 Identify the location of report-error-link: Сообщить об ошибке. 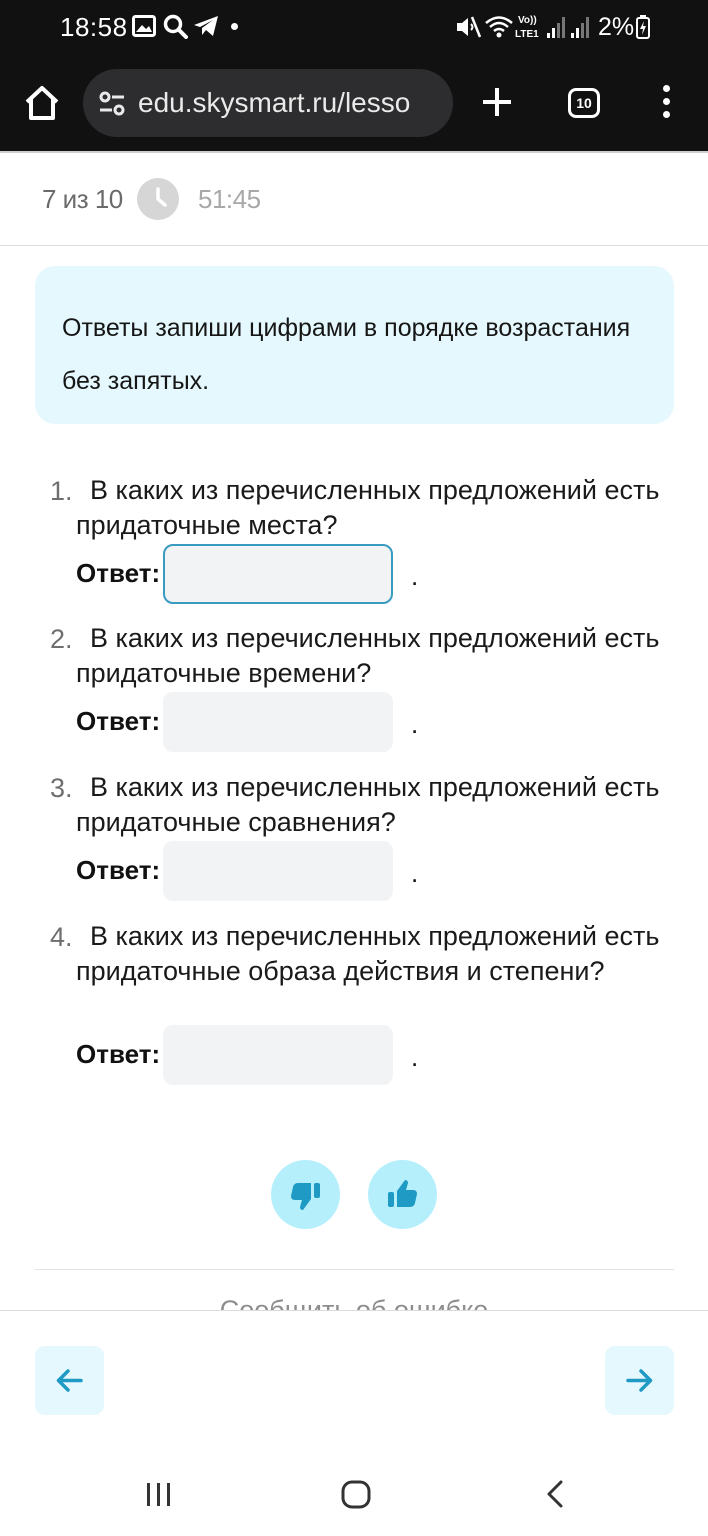
(354, 1302).